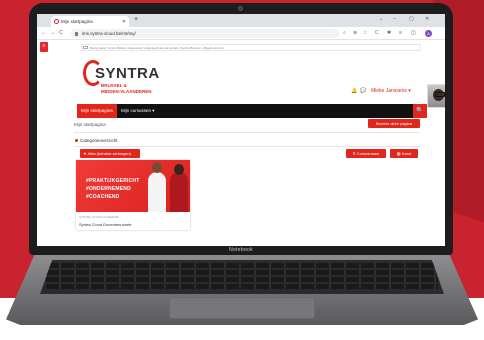 This screenshot has height=340, width=484. Describe the element at coordinates (110, 153) in the screenshot. I see `filter-dropdown-button: ▼ Alles (behalve verborgen)` at that location.